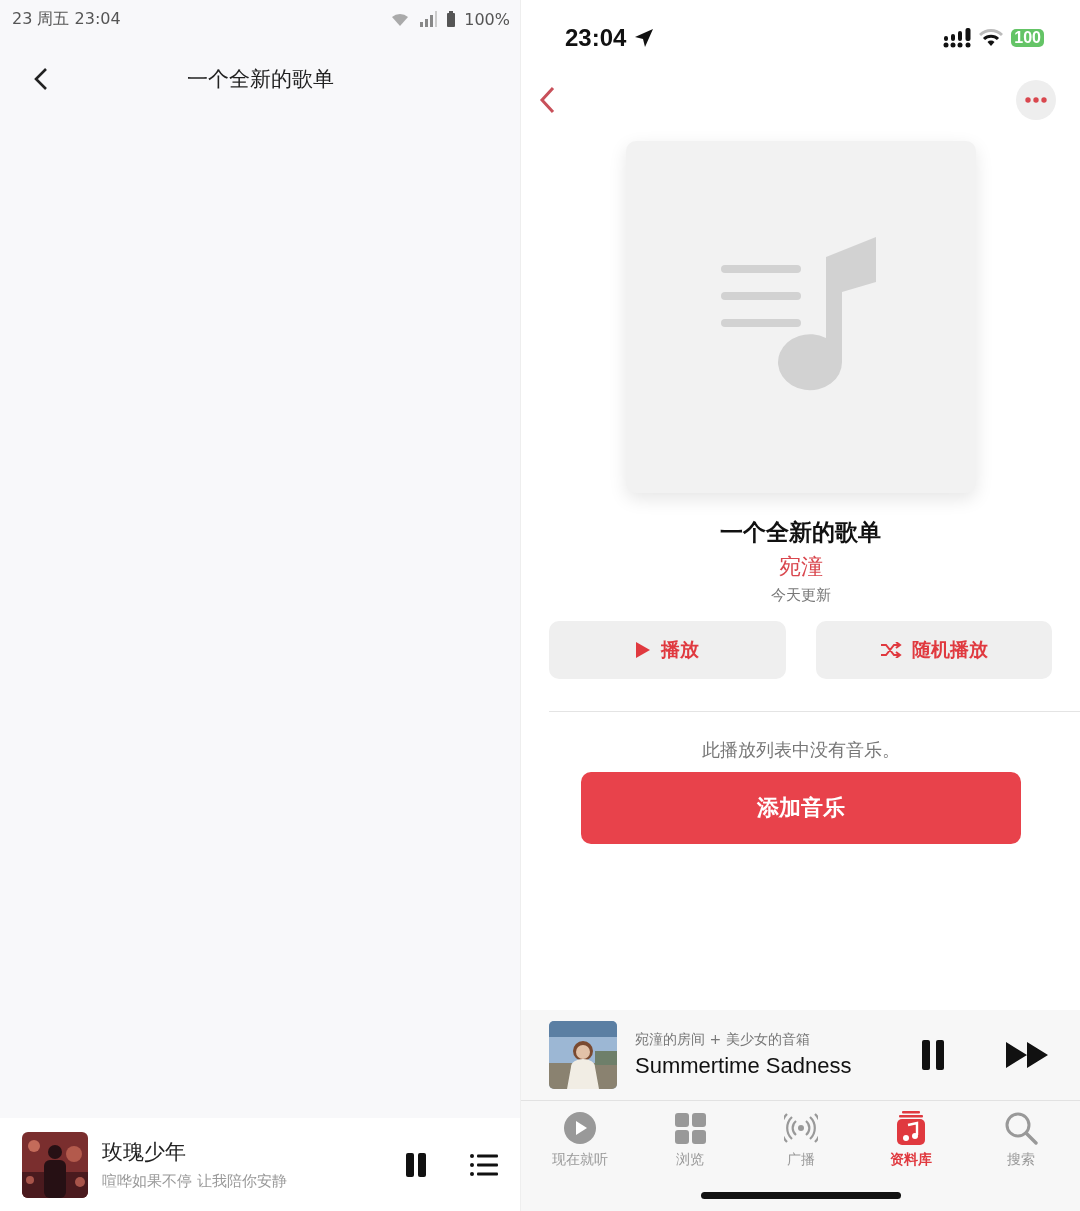 The height and width of the screenshot is (1211, 1080). Describe the element at coordinates (723, 1040) in the screenshot. I see `playback-source: 宛潼的房间 + 美少女的音箱` at that location.